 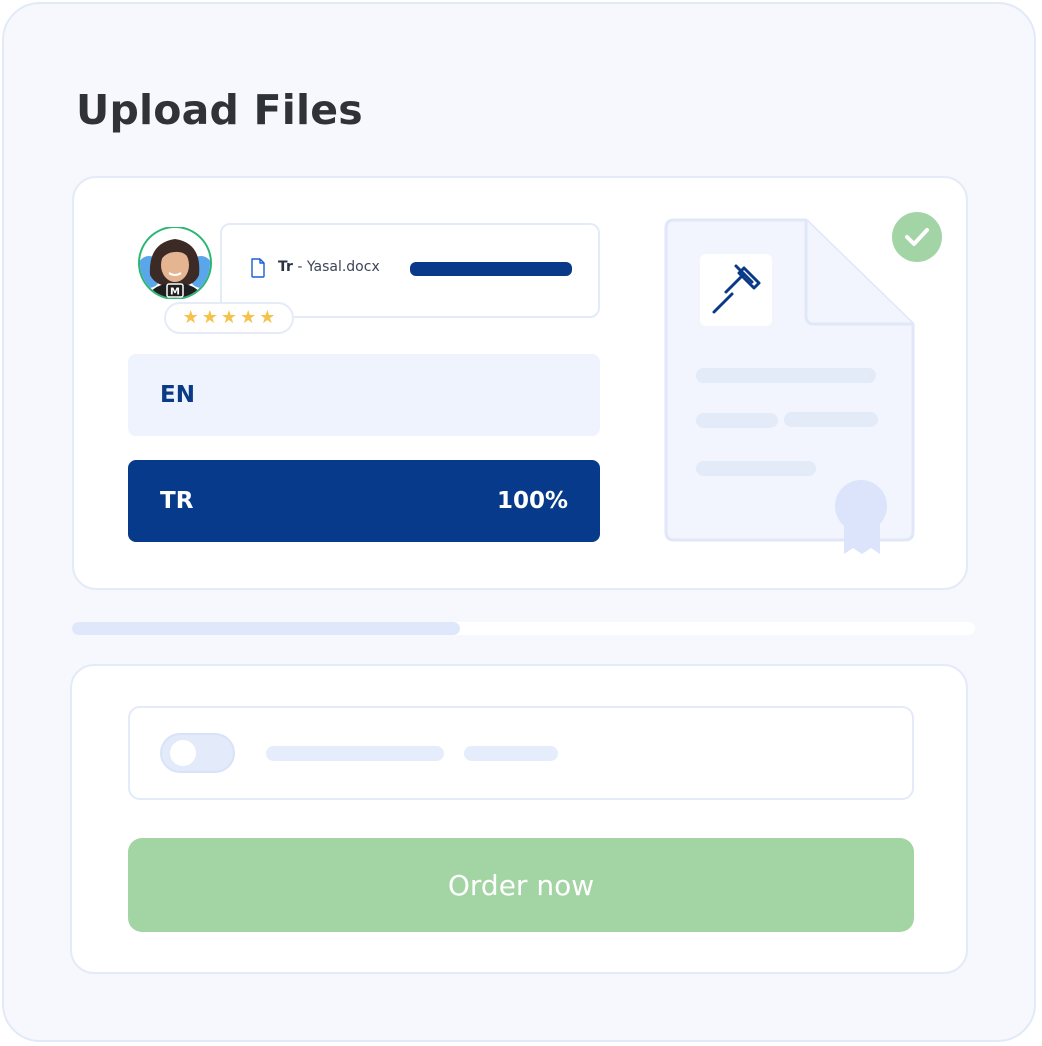 What do you see at coordinates (861, 517) in the screenshot?
I see `certificate-seal-icon` at bounding box center [861, 517].